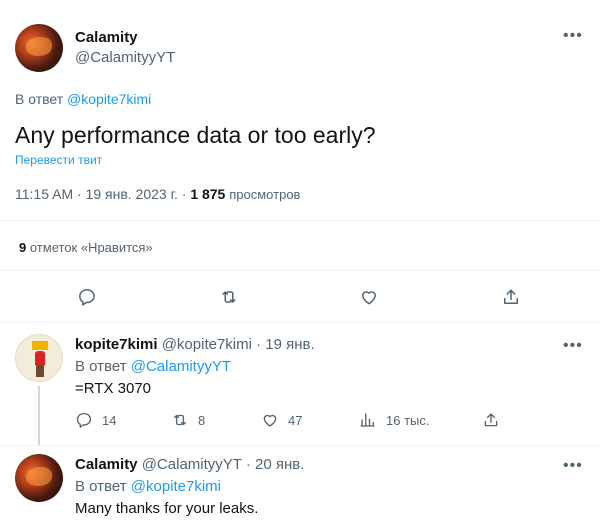 The image size is (600, 529). I want to click on author-name: kopite7kimi, so click(116, 344).